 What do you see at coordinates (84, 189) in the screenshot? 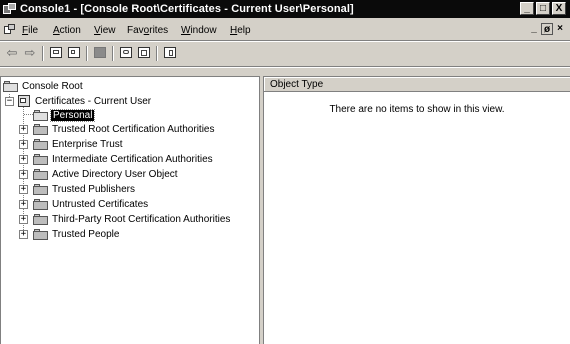
I see `tree-item-store: Trusted Publishers` at bounding box center [84, 189].